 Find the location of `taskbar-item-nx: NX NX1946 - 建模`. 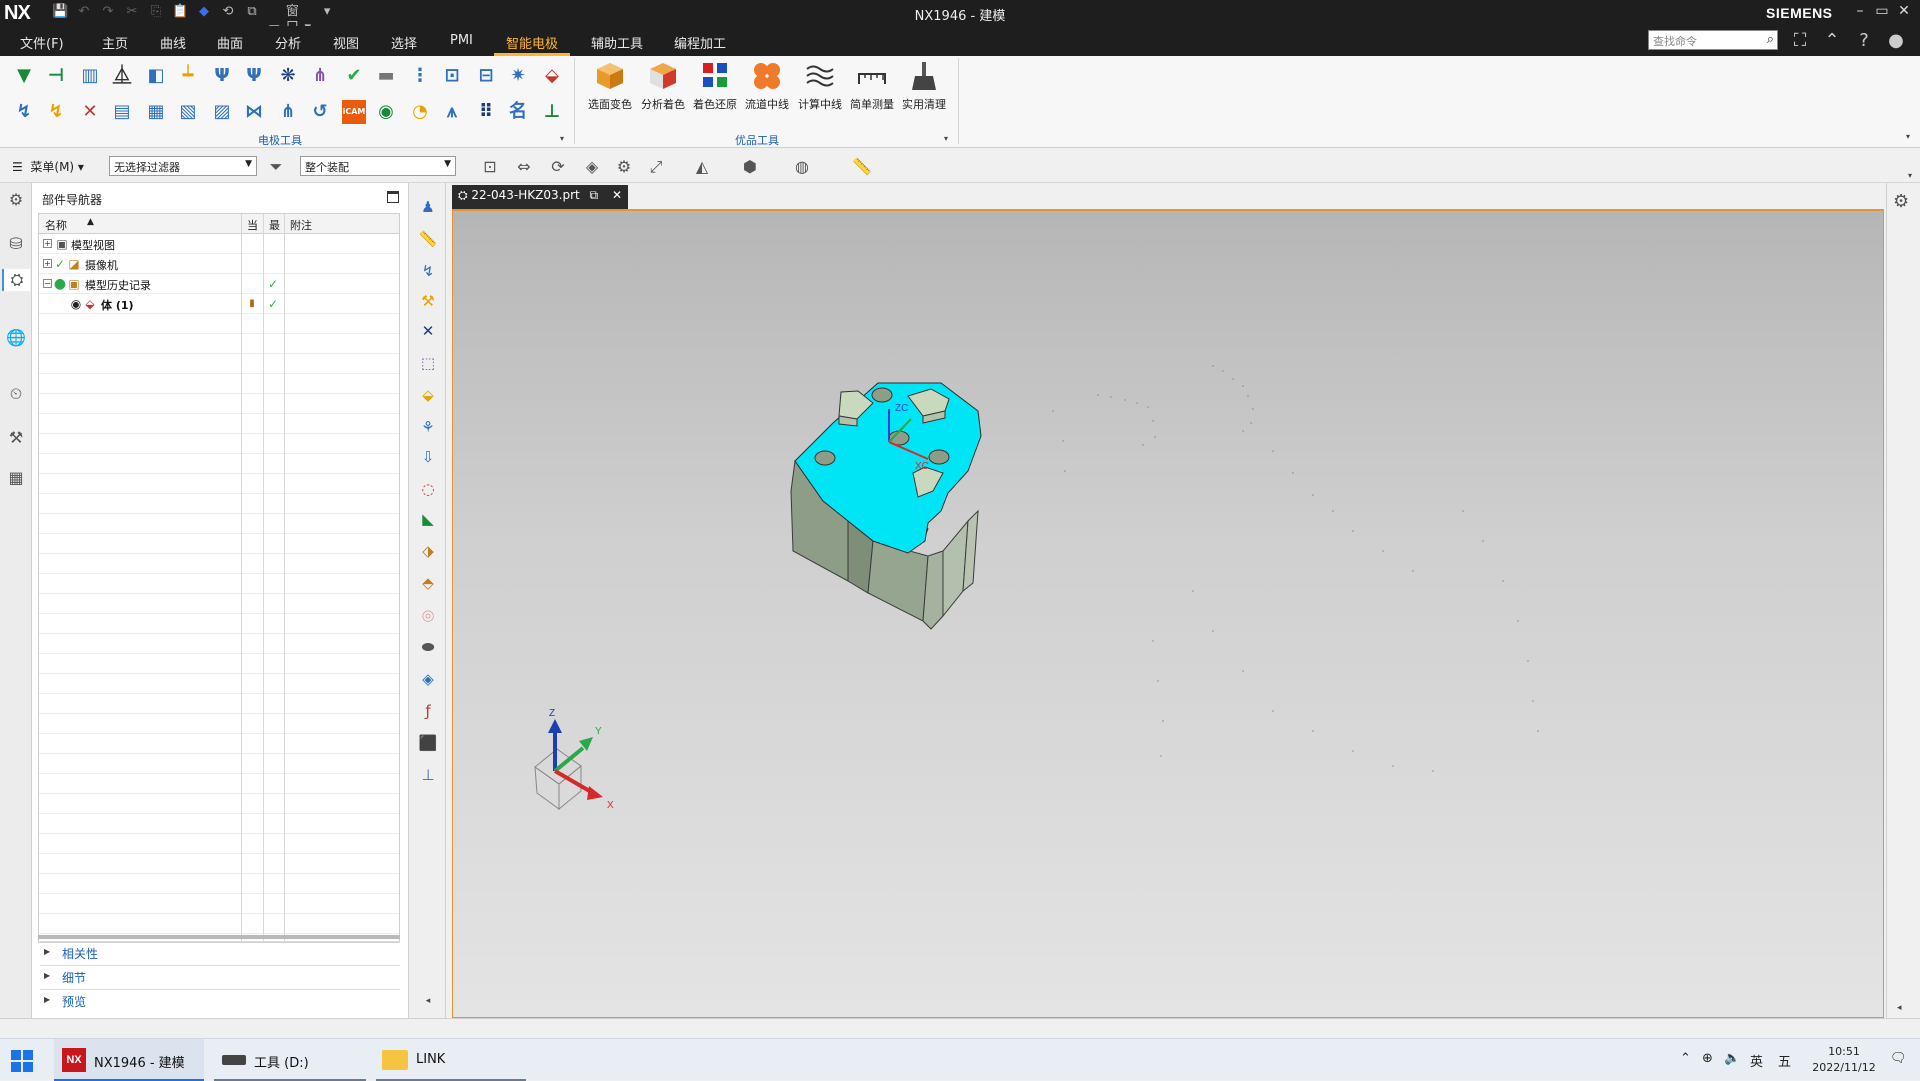

taskbar-item-nx: NX NX1946 - 建模 is located at coordinates (129, 1060).